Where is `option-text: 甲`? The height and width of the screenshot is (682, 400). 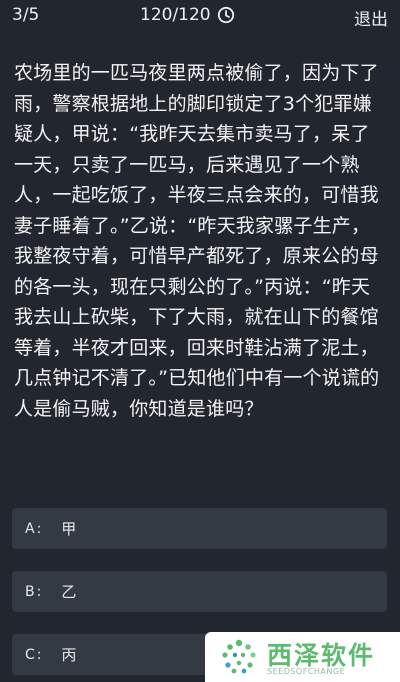
option-text: 甲 is located at coordinates (69, 529).